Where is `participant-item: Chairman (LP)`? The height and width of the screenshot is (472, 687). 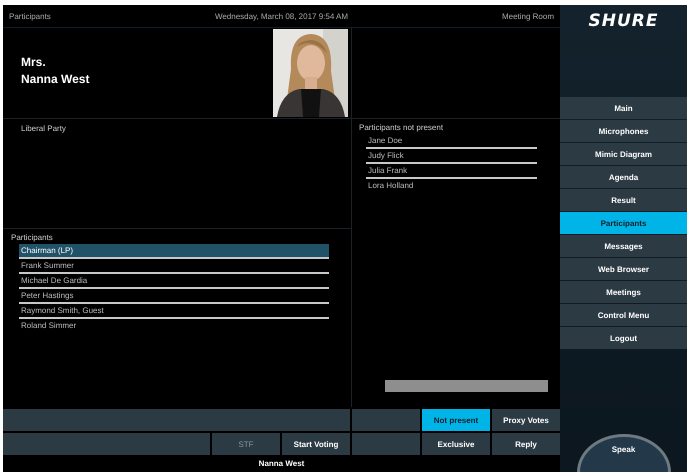
participant-item: Chairman (LP) is located at coordinates (174, 251).